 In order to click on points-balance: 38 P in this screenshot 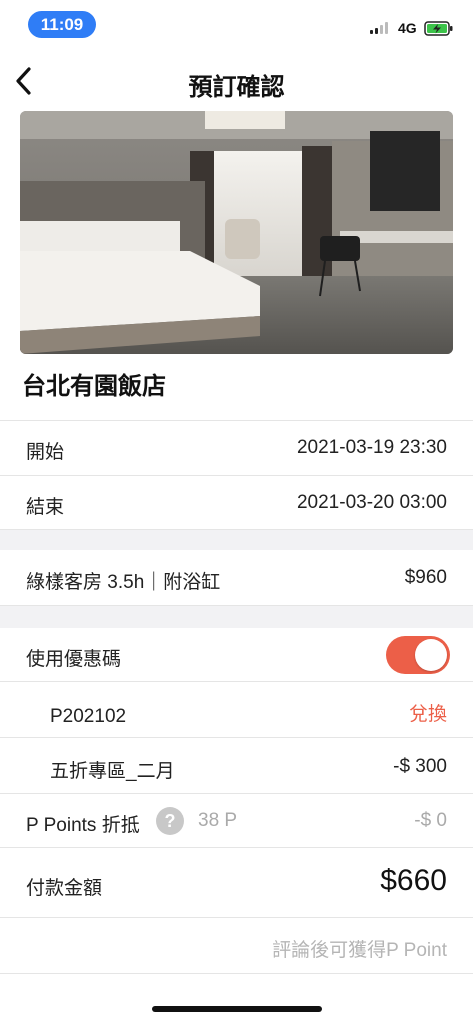, I will do `click(218, 820)`.